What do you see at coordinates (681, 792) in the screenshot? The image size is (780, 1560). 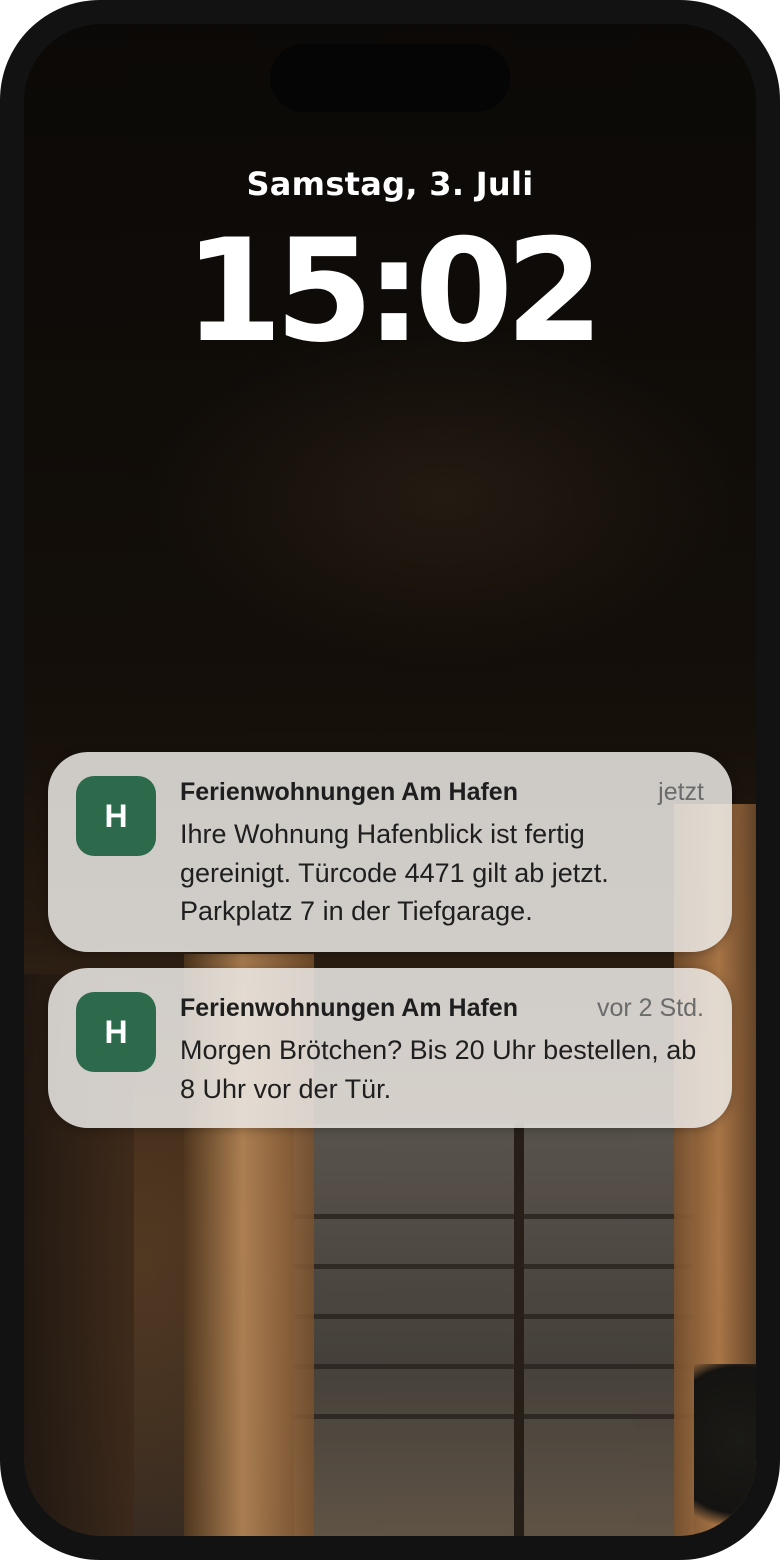 I see `notification-time: jetzt` at bounding box center [681, 792].